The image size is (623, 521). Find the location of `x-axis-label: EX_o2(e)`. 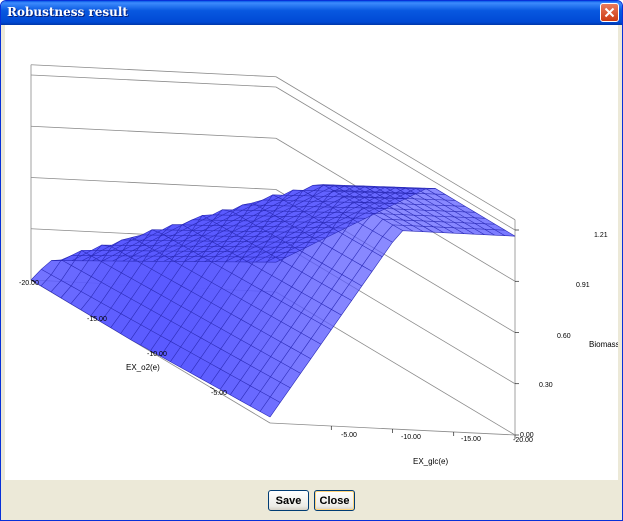

x-axis-label: EX_o2(e) is located at coordinates (143, 367).